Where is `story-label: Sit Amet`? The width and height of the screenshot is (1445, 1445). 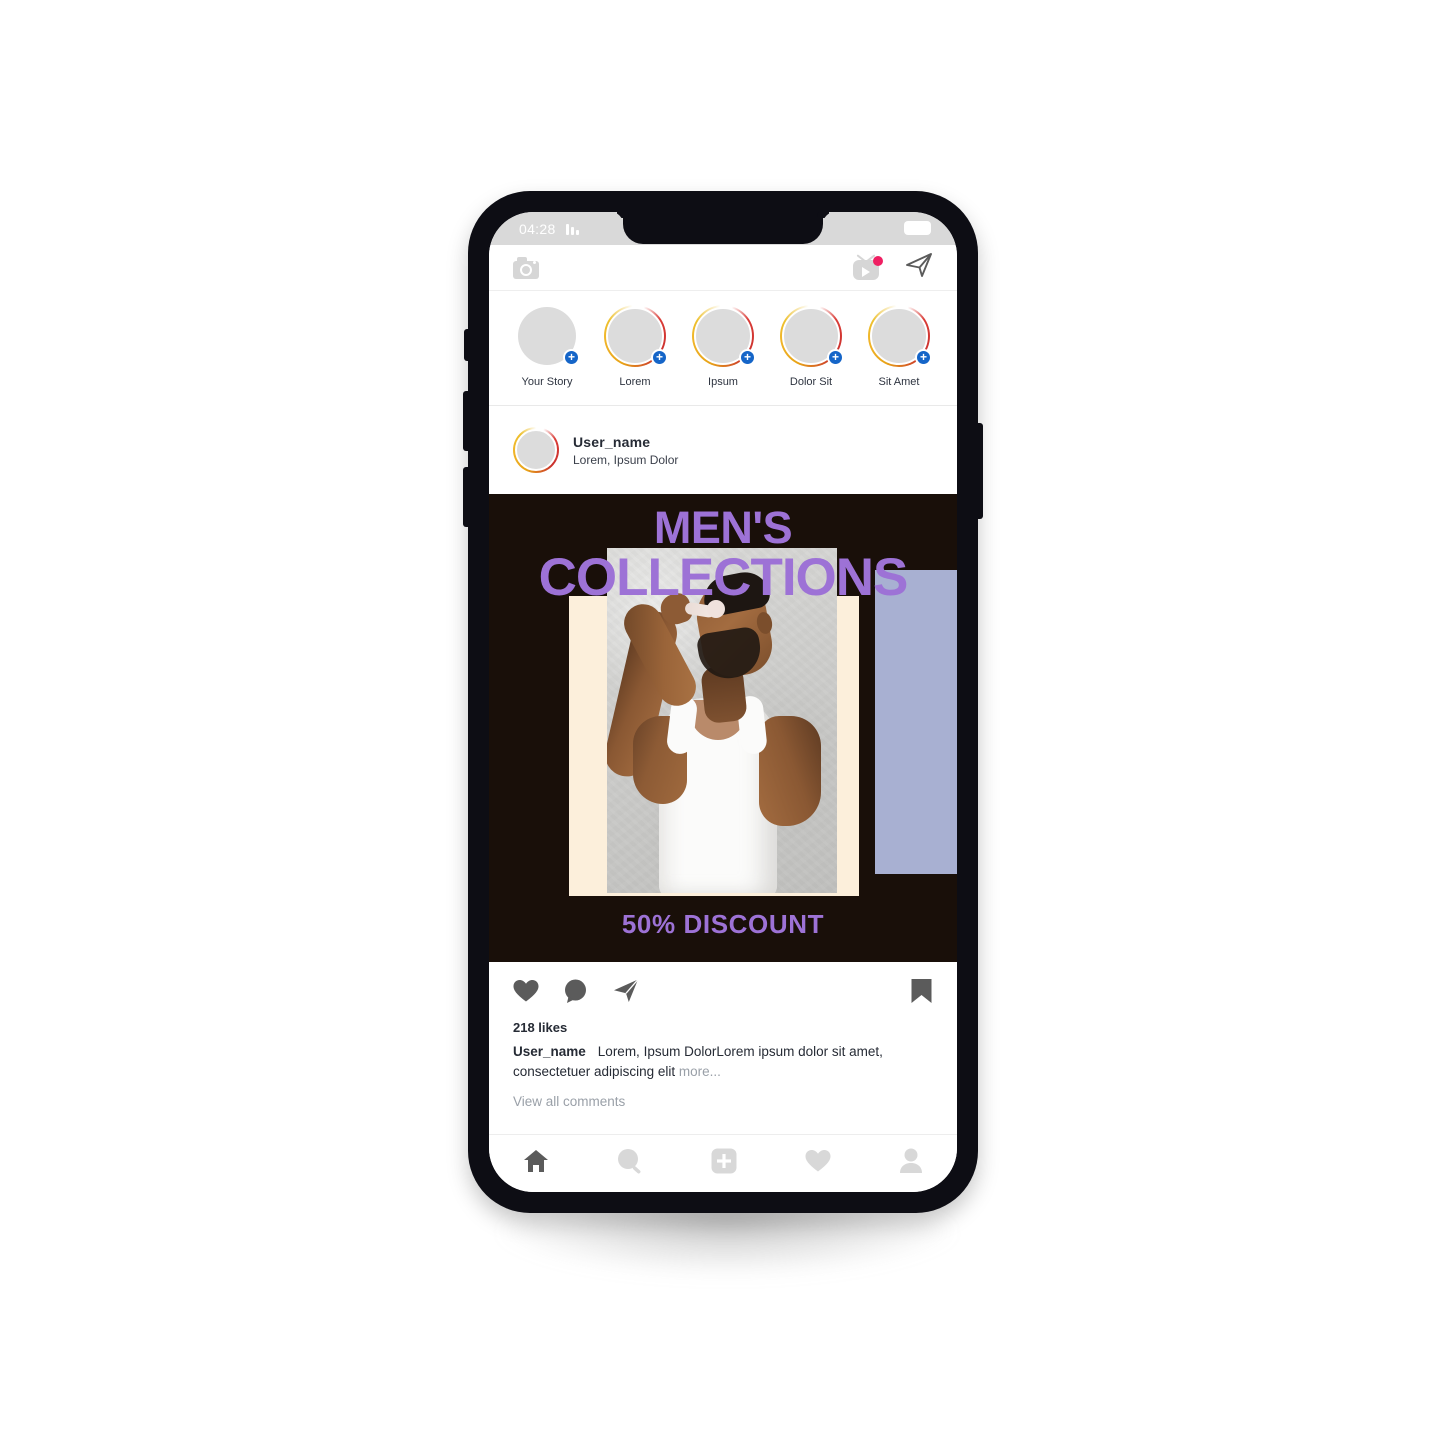 story-label: Sit Amet is located at coordinates (899, 382).